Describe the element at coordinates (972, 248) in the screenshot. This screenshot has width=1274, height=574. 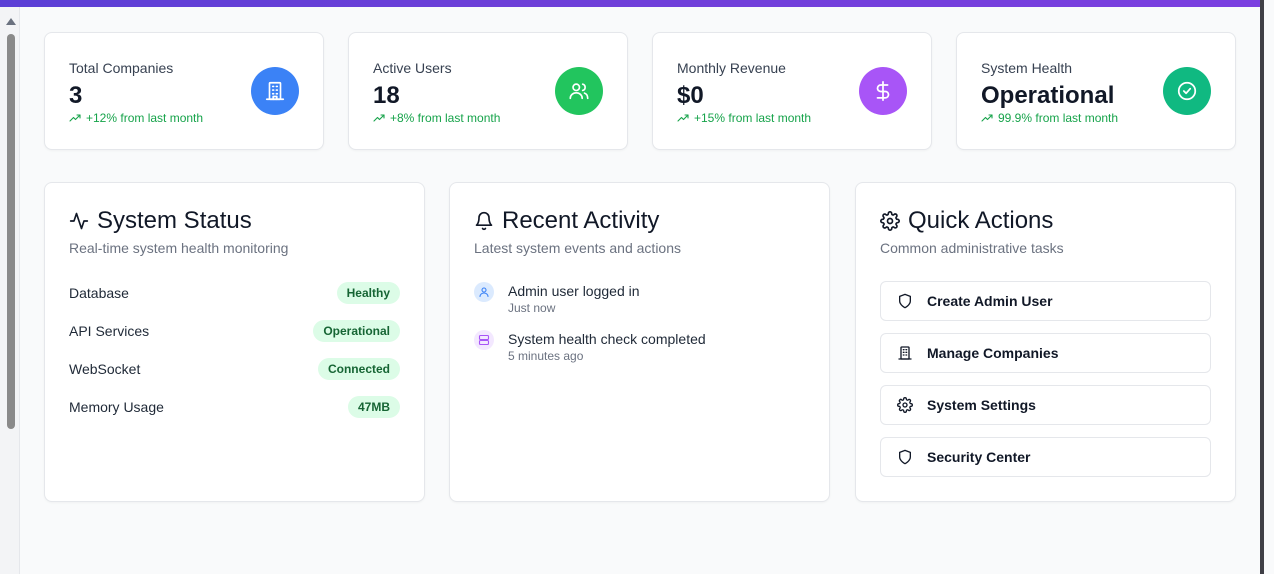
I see `panel-subtitle: Common administrative tasks` at that location.